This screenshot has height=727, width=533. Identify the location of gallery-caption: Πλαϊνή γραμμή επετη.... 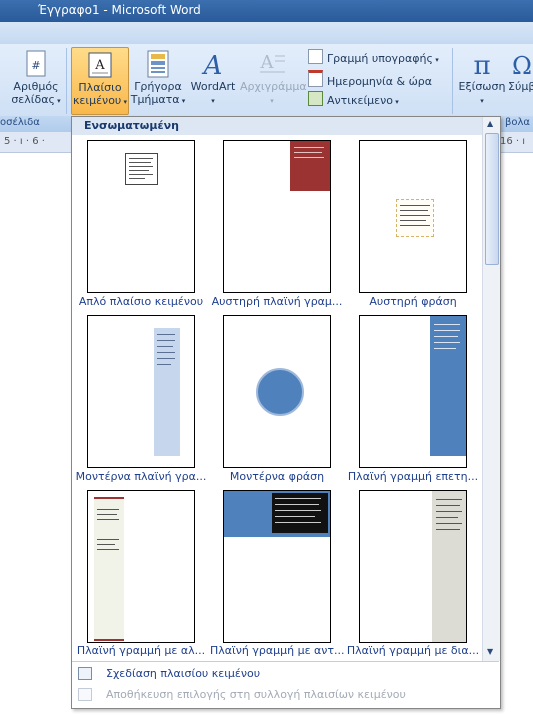
(413, 476).